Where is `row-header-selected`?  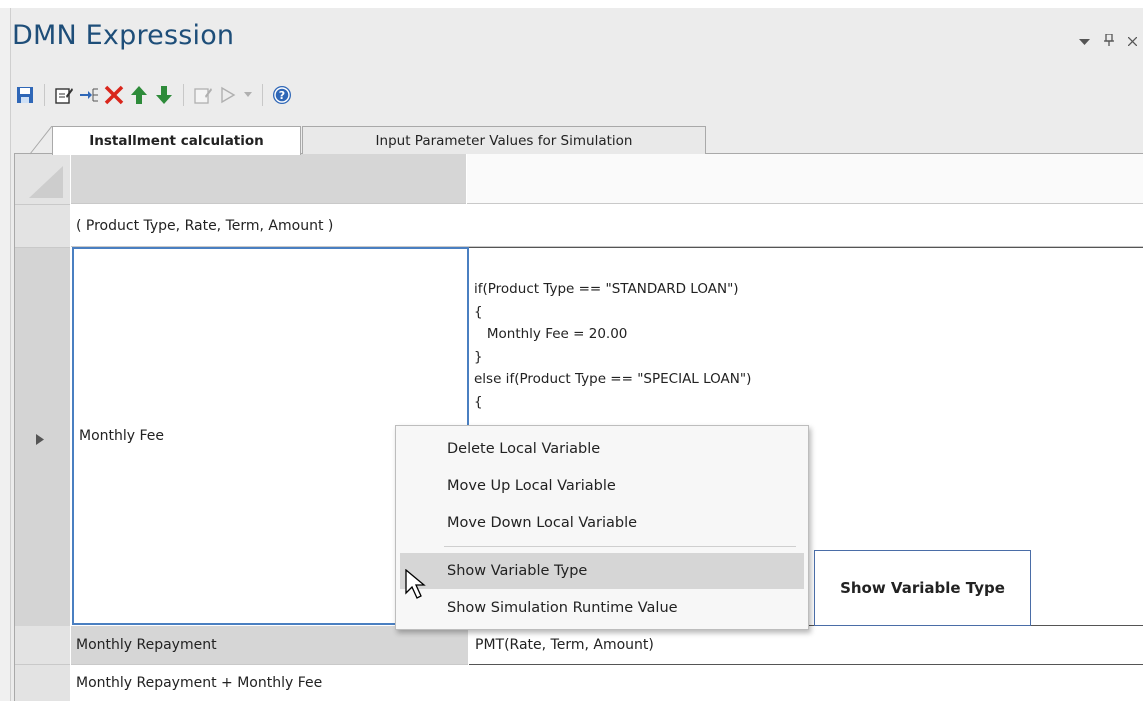
row-header-selected is located at coordinates (42, 437).